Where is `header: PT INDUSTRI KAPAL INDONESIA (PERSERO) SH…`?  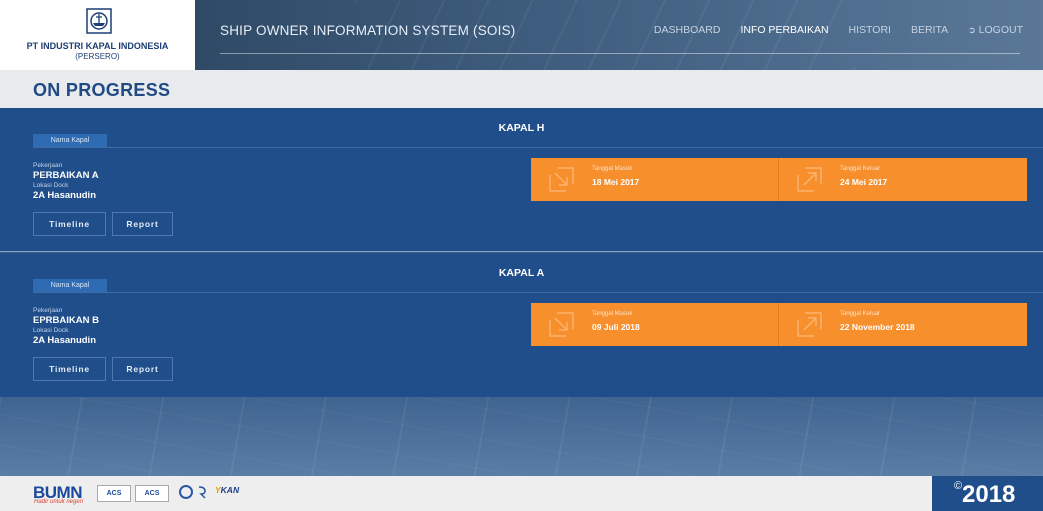
header: PT INDUSTRI KAPAL INDONESIA (PERSERO) SH… is located at coordinates (521, 35).